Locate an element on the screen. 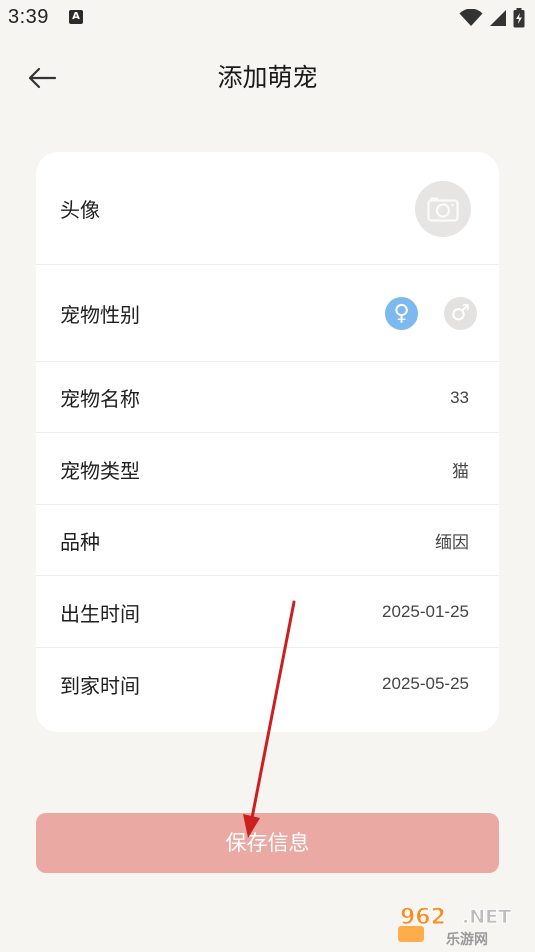 The height and width of the screenshot is (952, 535). avatar-row: 头像 is located at coordinates (267, 208).